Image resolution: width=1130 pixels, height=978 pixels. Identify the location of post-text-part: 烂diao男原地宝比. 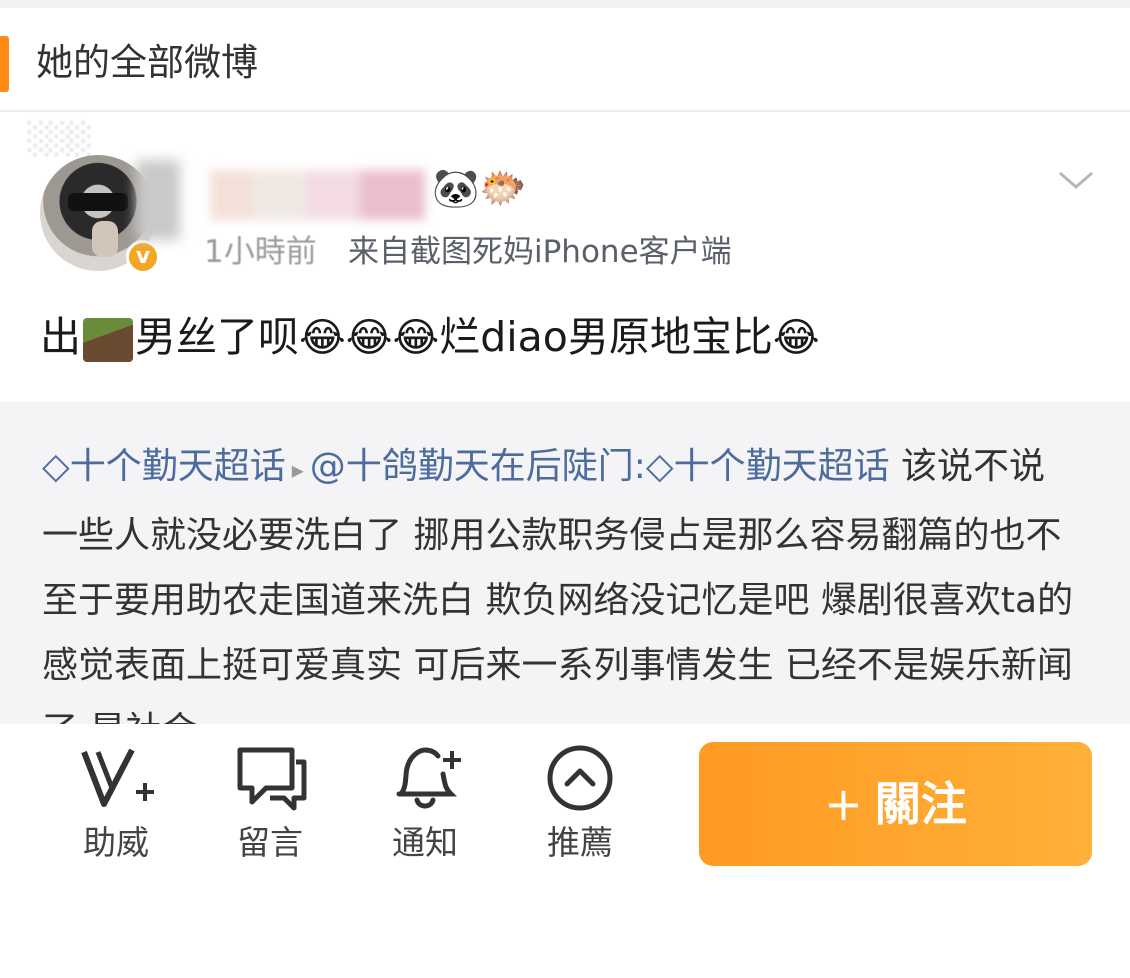
(606, 337).